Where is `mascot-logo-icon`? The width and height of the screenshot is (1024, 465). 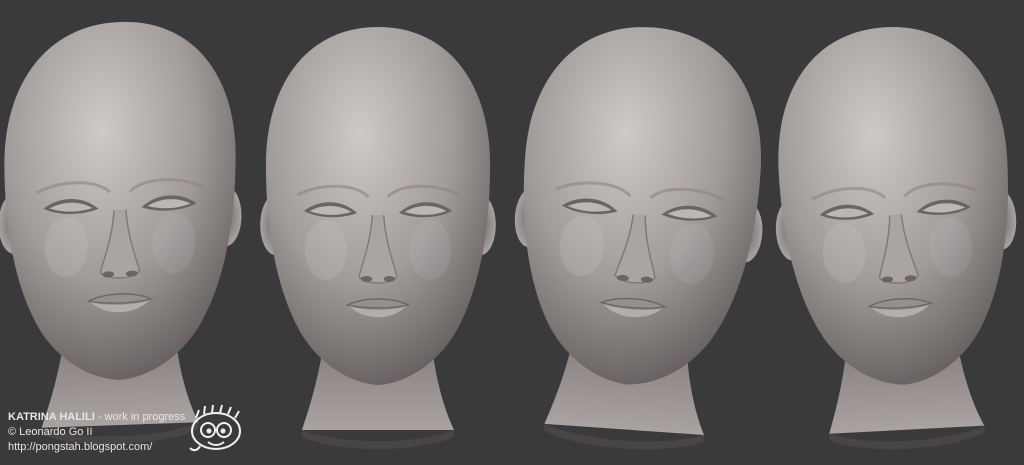
mascot-logo-icon is located at coordinates (215, 428).